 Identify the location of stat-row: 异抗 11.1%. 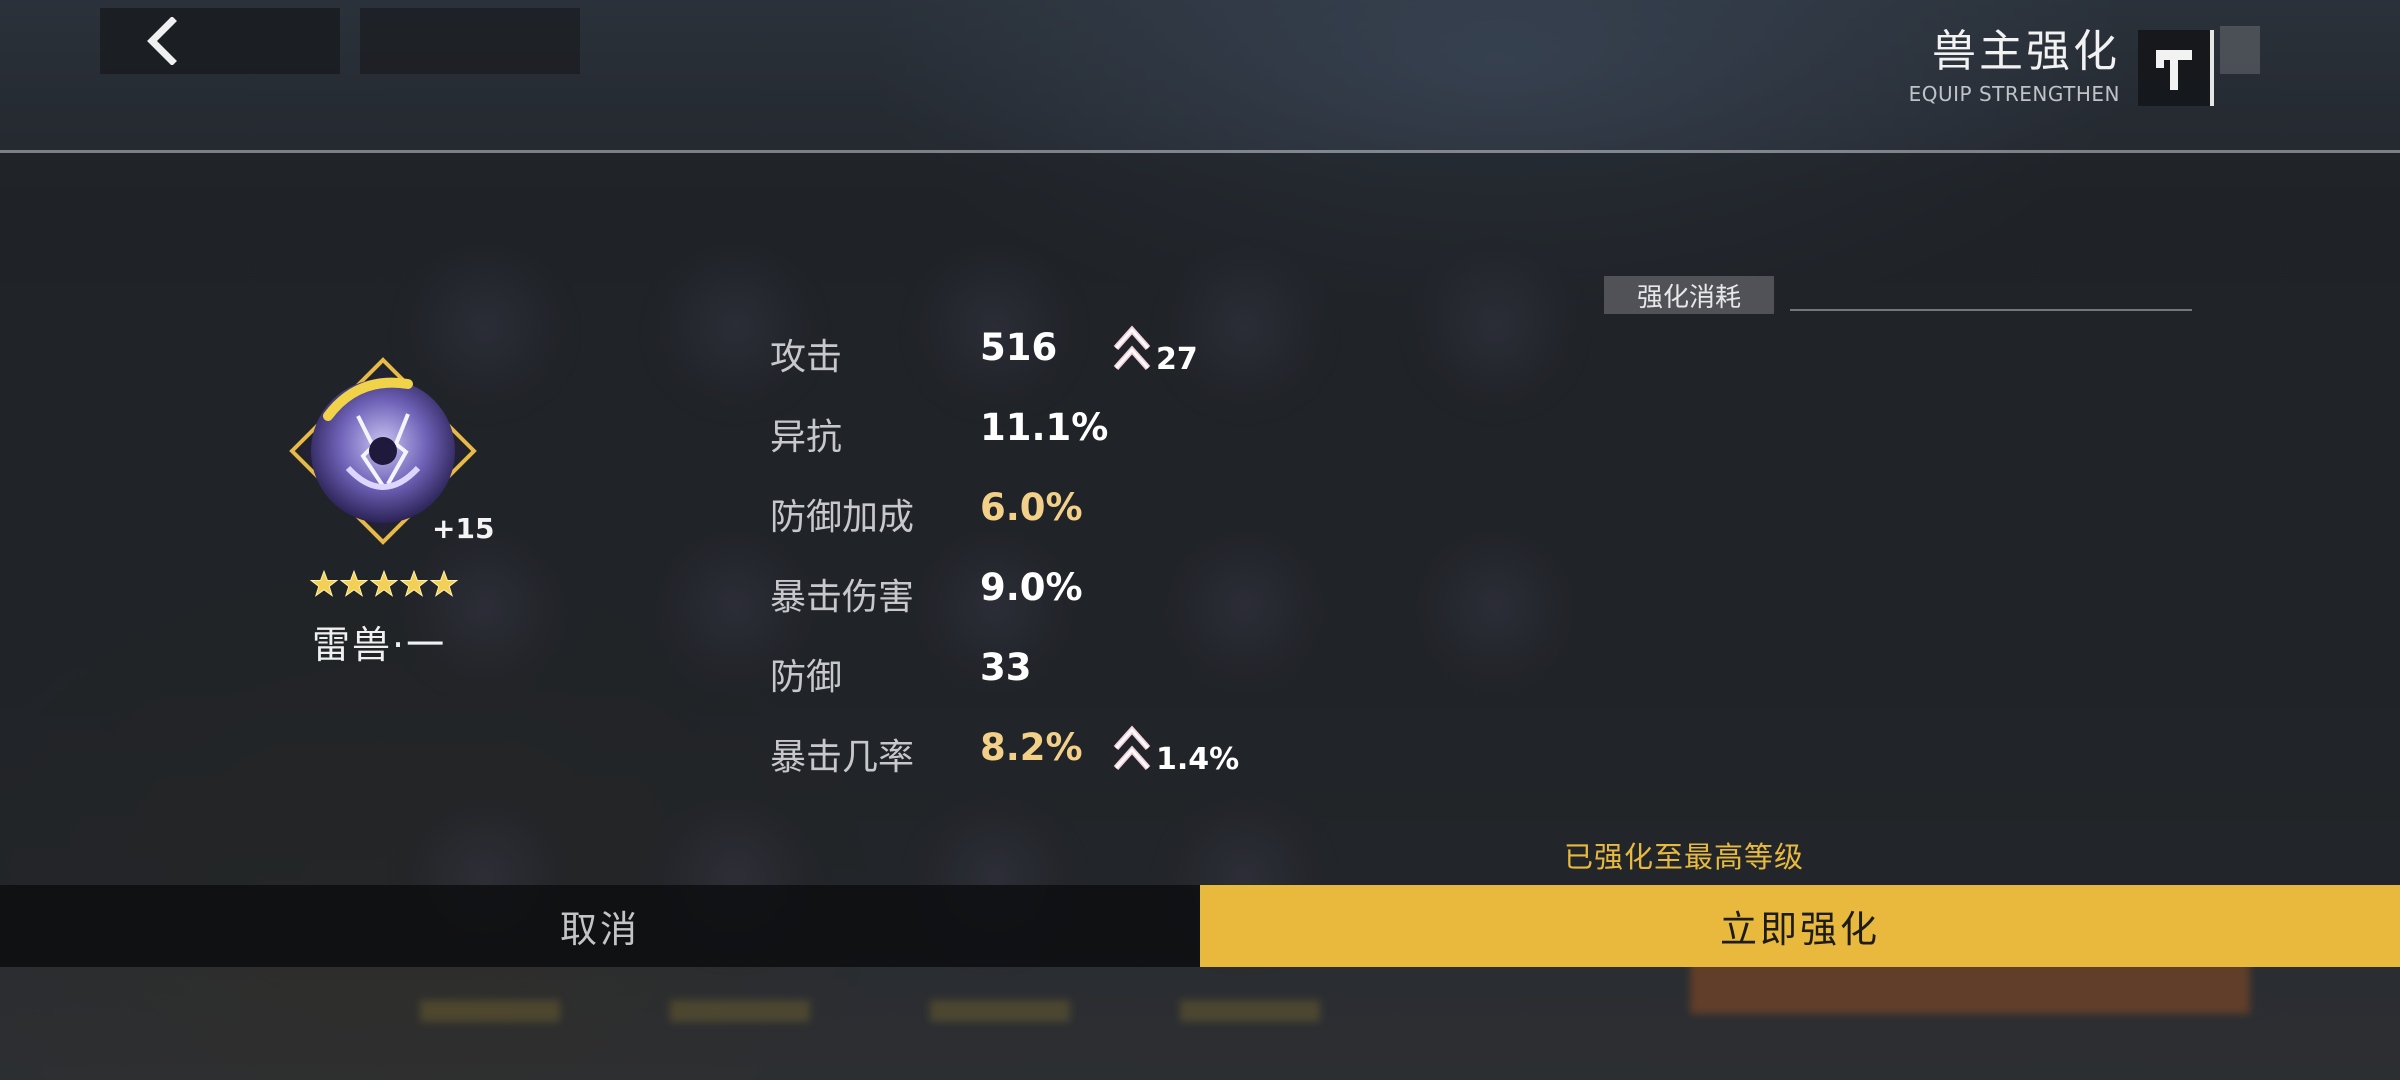
(1070, 432).